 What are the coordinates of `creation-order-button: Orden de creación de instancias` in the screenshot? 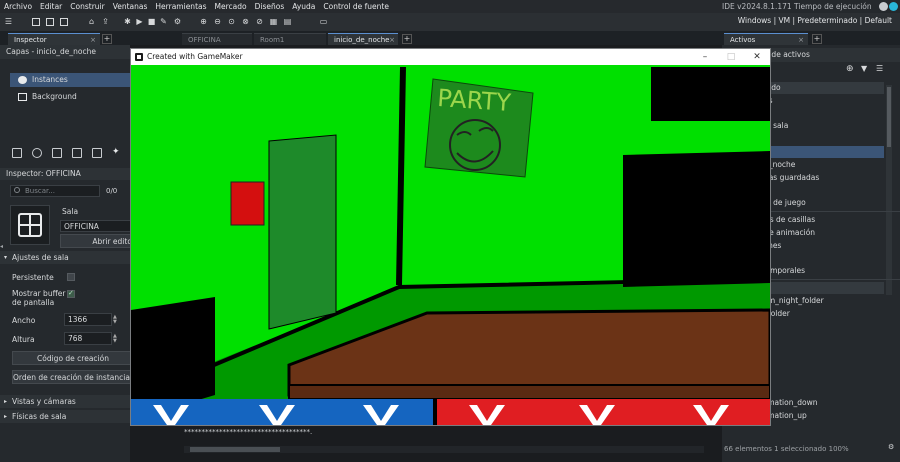 It's located at (71, 377).